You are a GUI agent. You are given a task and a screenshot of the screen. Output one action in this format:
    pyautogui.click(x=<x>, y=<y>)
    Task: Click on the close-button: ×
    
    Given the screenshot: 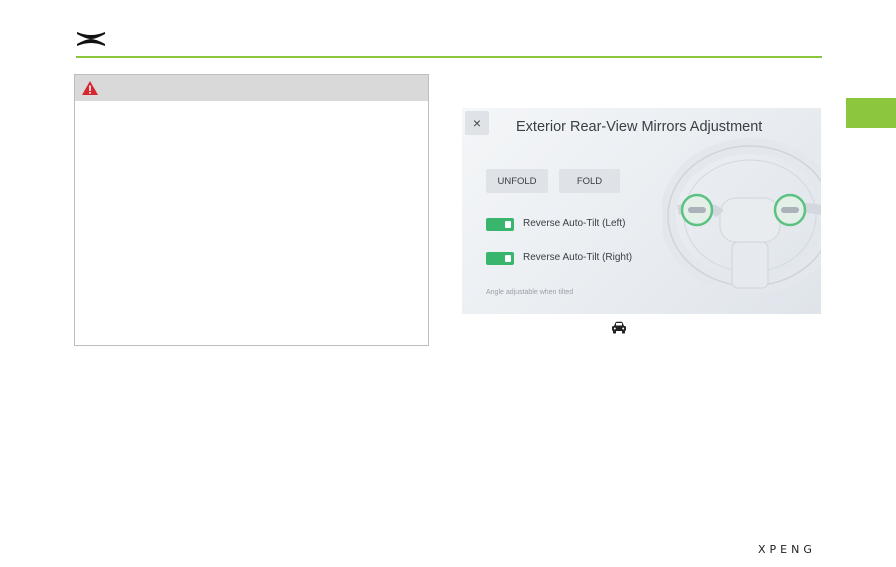 What is the action you would take?
    pyautogui.click(x=477, y=123)
    